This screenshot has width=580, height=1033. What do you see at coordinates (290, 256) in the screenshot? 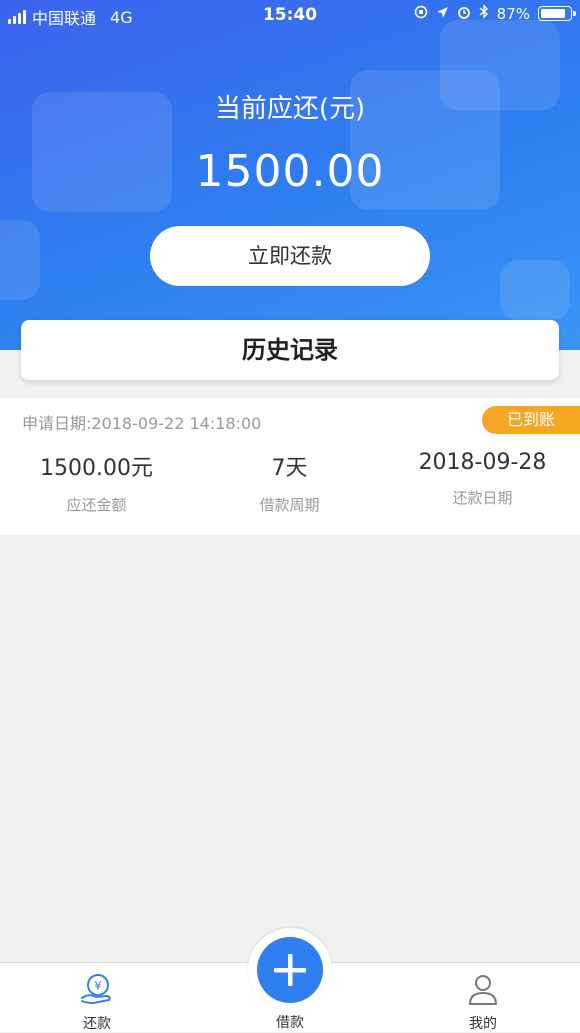
I see `repay-now-button: 立即还款` at bounding box center [290, 256].